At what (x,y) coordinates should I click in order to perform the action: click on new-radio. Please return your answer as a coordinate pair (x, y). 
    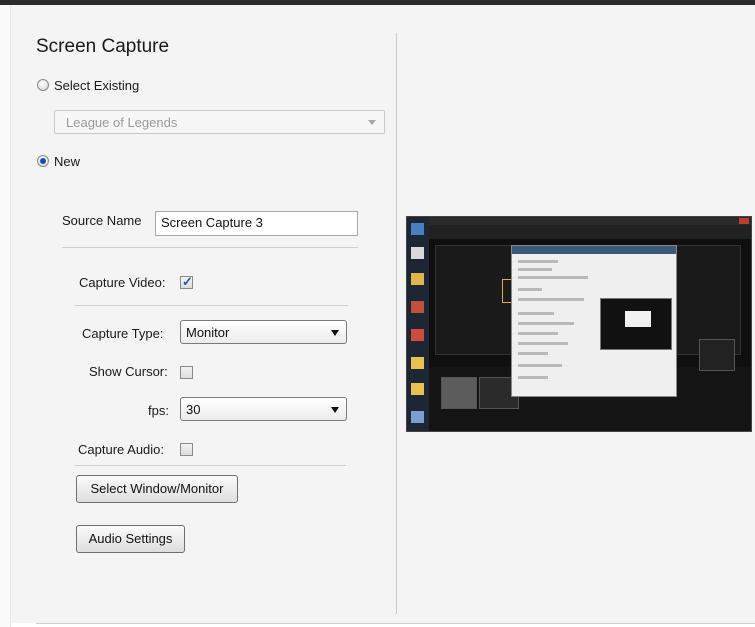
    Looking at the image, I should click on (43, 161).